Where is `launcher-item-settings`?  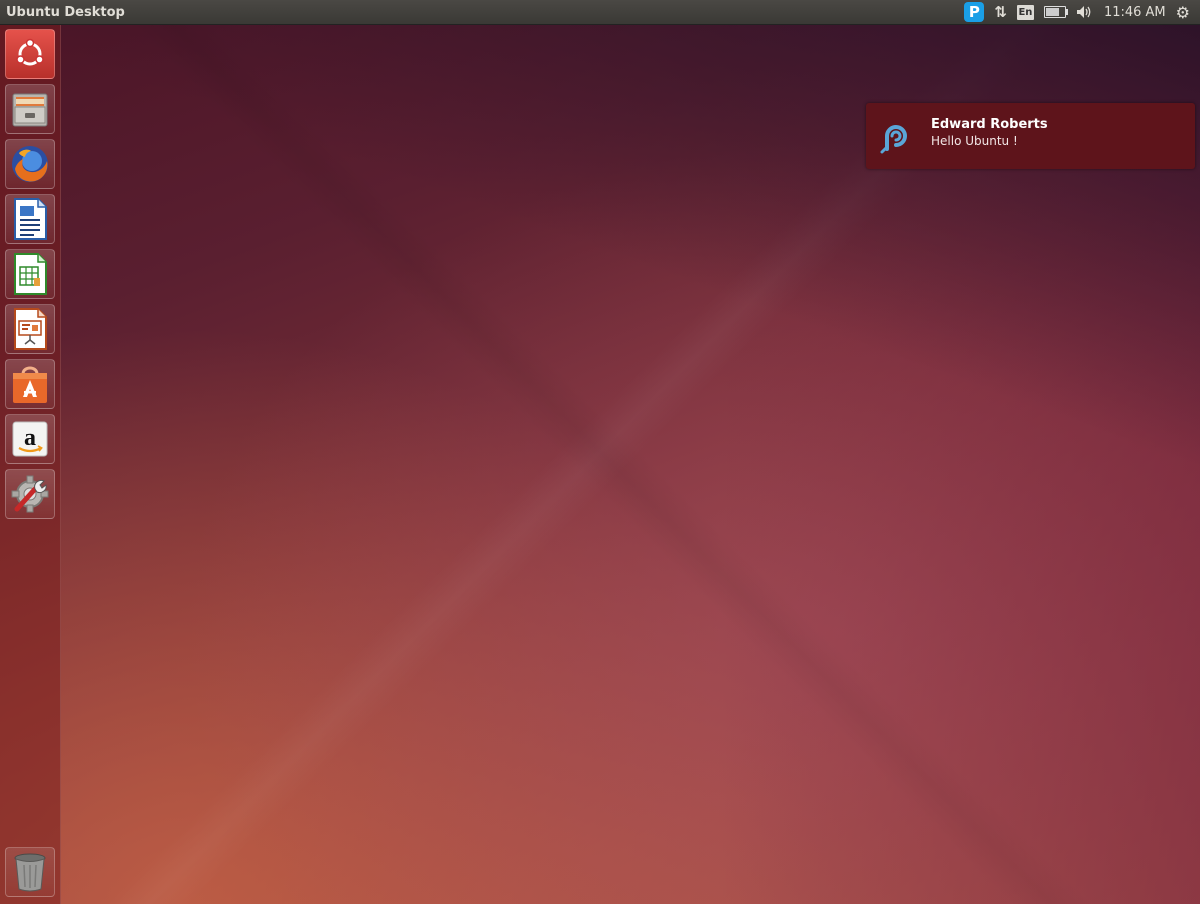 launcher-item-settings is located at coordinates (30, 494).